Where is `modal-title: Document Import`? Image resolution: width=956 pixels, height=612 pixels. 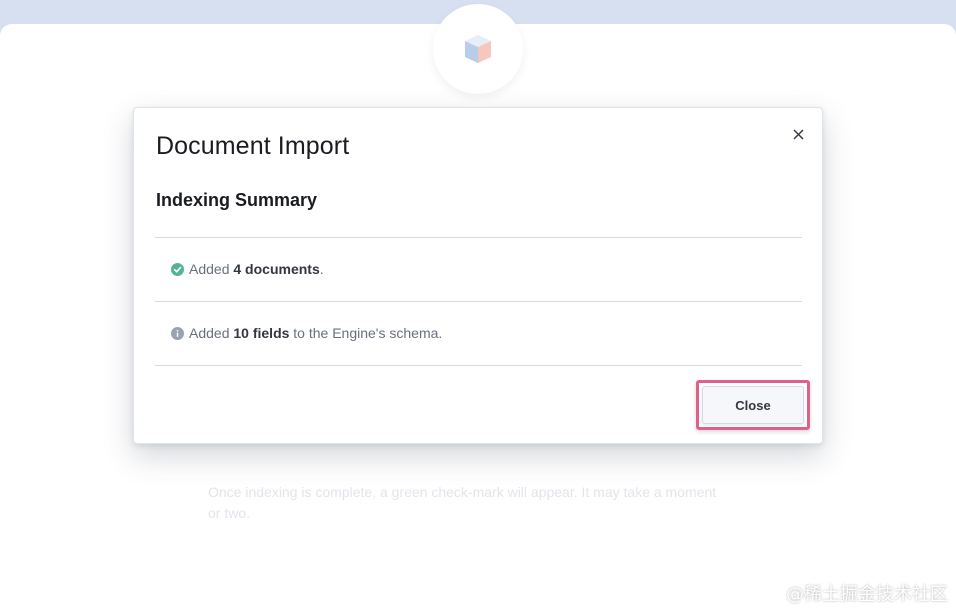 modal-title: Document Import is located at coordinates (253, 146).